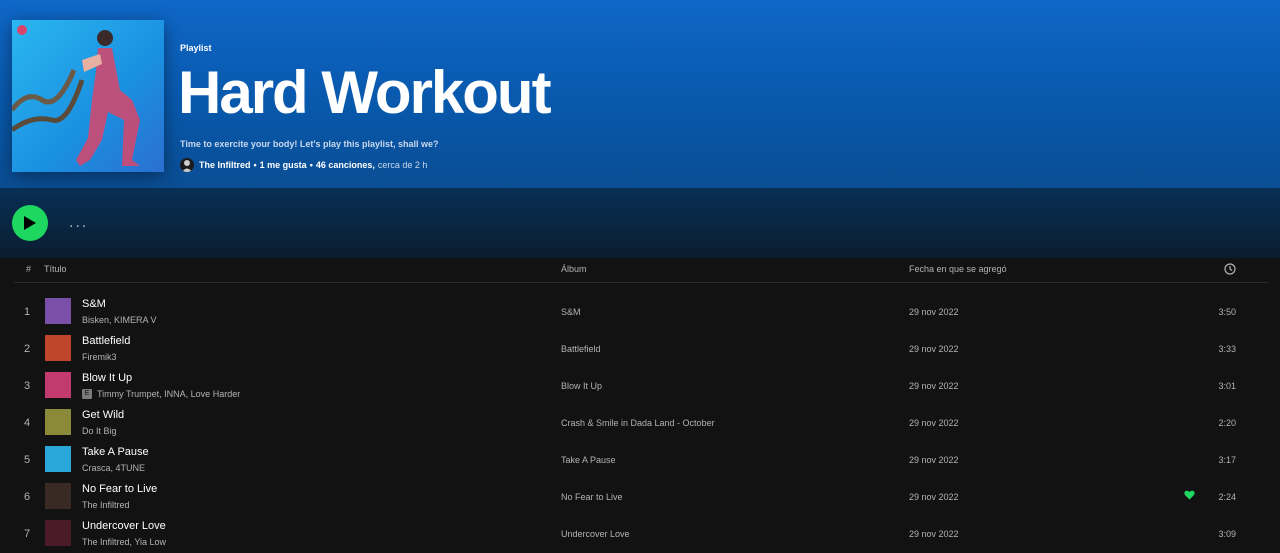 The width and height of the screenshot is (1280, 553). I want to click on track-album: No Fear to Live, so click(592, 497).